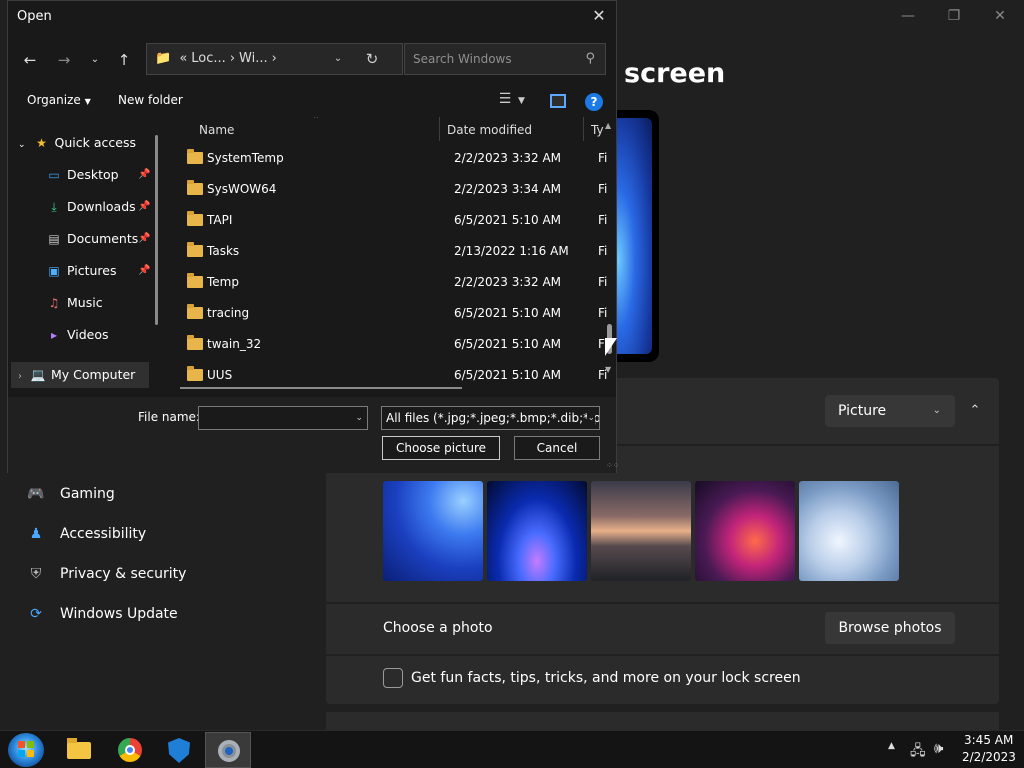  I want to click on file-row: SystemTemp 2/2/2023 3:32 AM Fi, so click(386, 158).